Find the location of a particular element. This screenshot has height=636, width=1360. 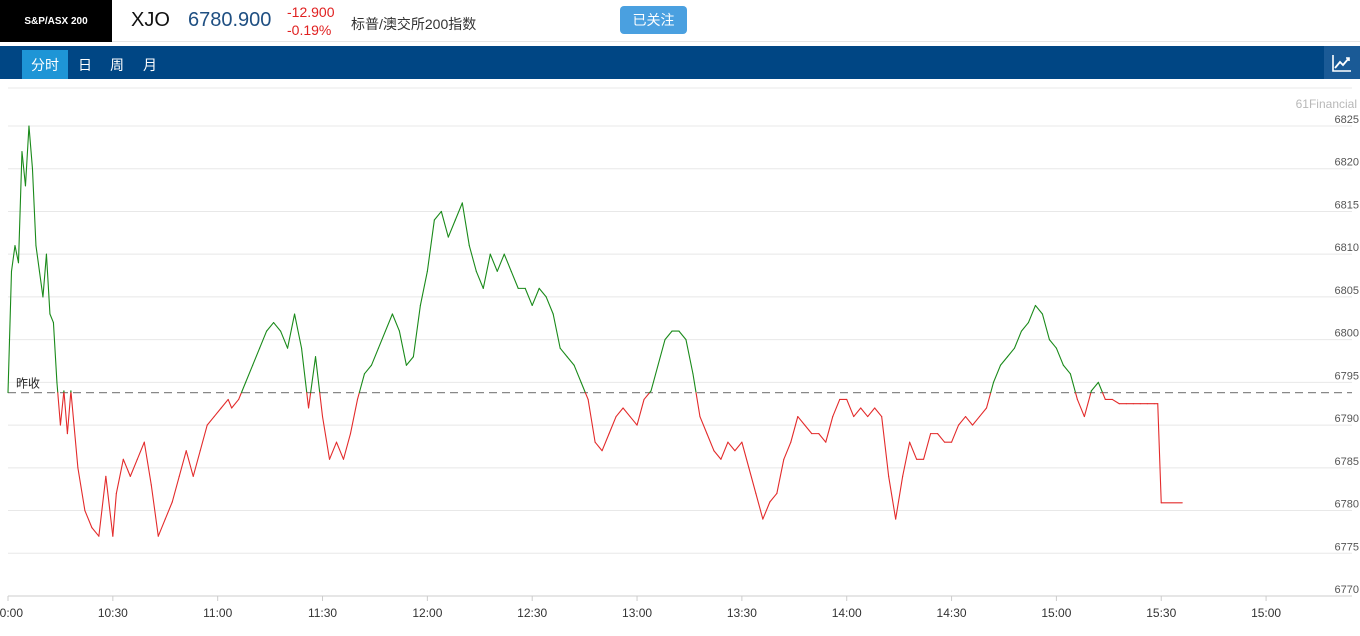

tab-weekly: 周 is located at coordinates (117, 64).